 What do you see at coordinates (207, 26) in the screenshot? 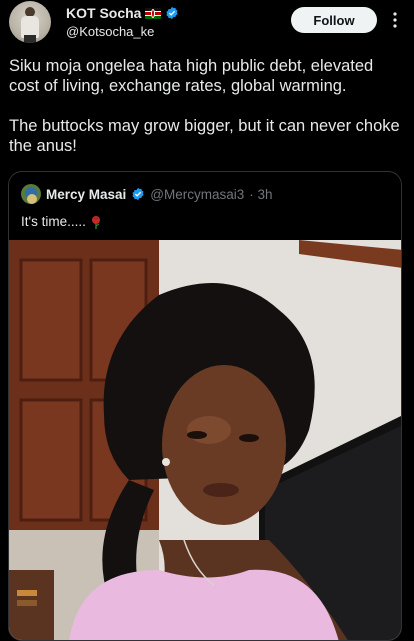
I see `tweet-header: KOT Socha @Kotsocha_ke Follow` at bounding box center [207, 26].